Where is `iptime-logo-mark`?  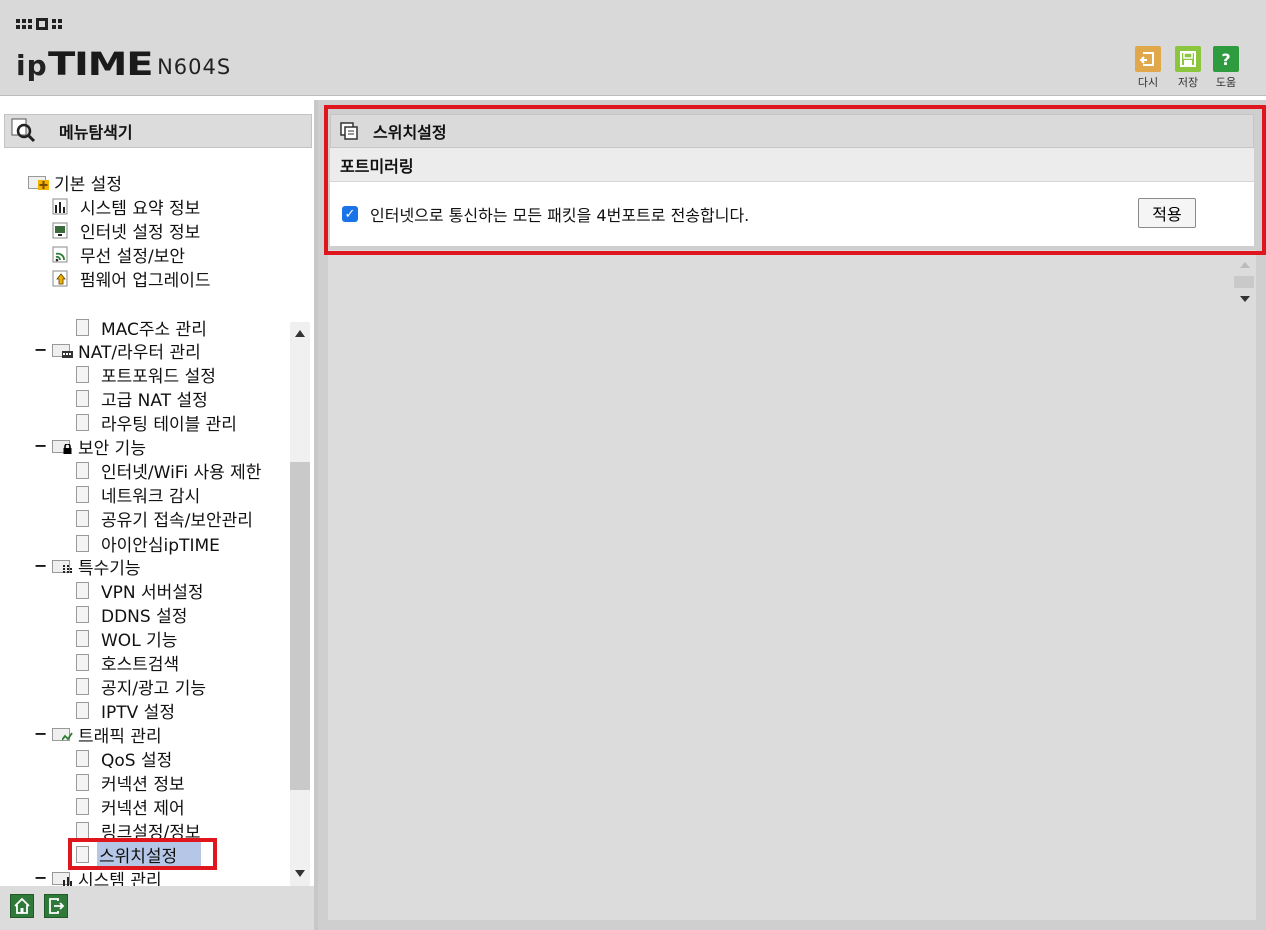 iptime-logo-mark is located at coordinates (39, 24).